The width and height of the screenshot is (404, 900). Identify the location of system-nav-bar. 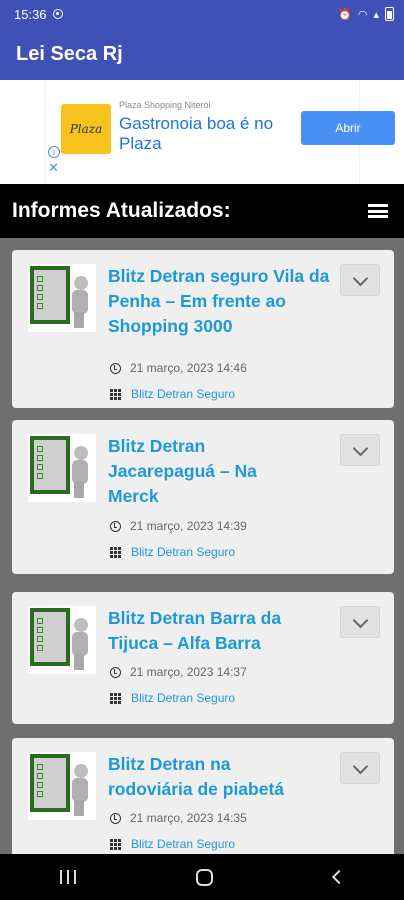
(202, 877).